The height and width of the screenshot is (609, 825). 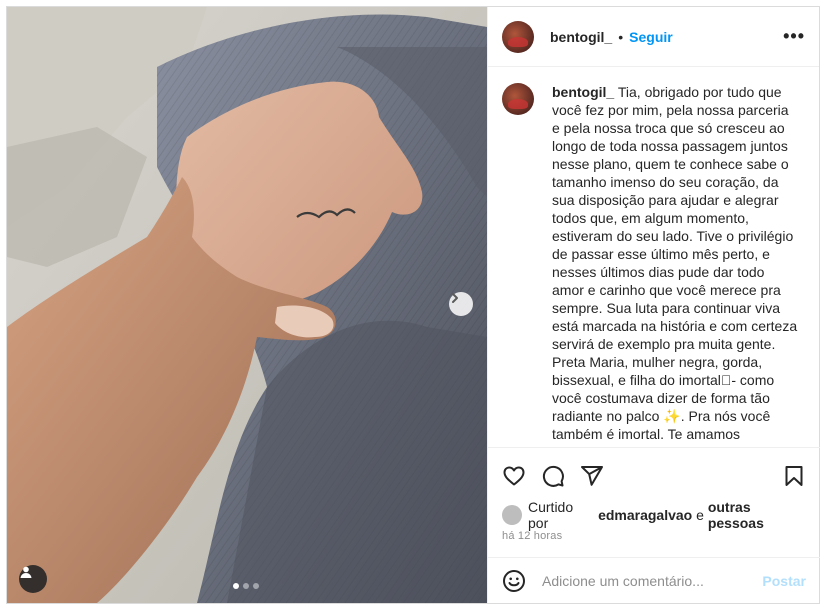 I want to click on comment-input, so click(x=647, y=580).